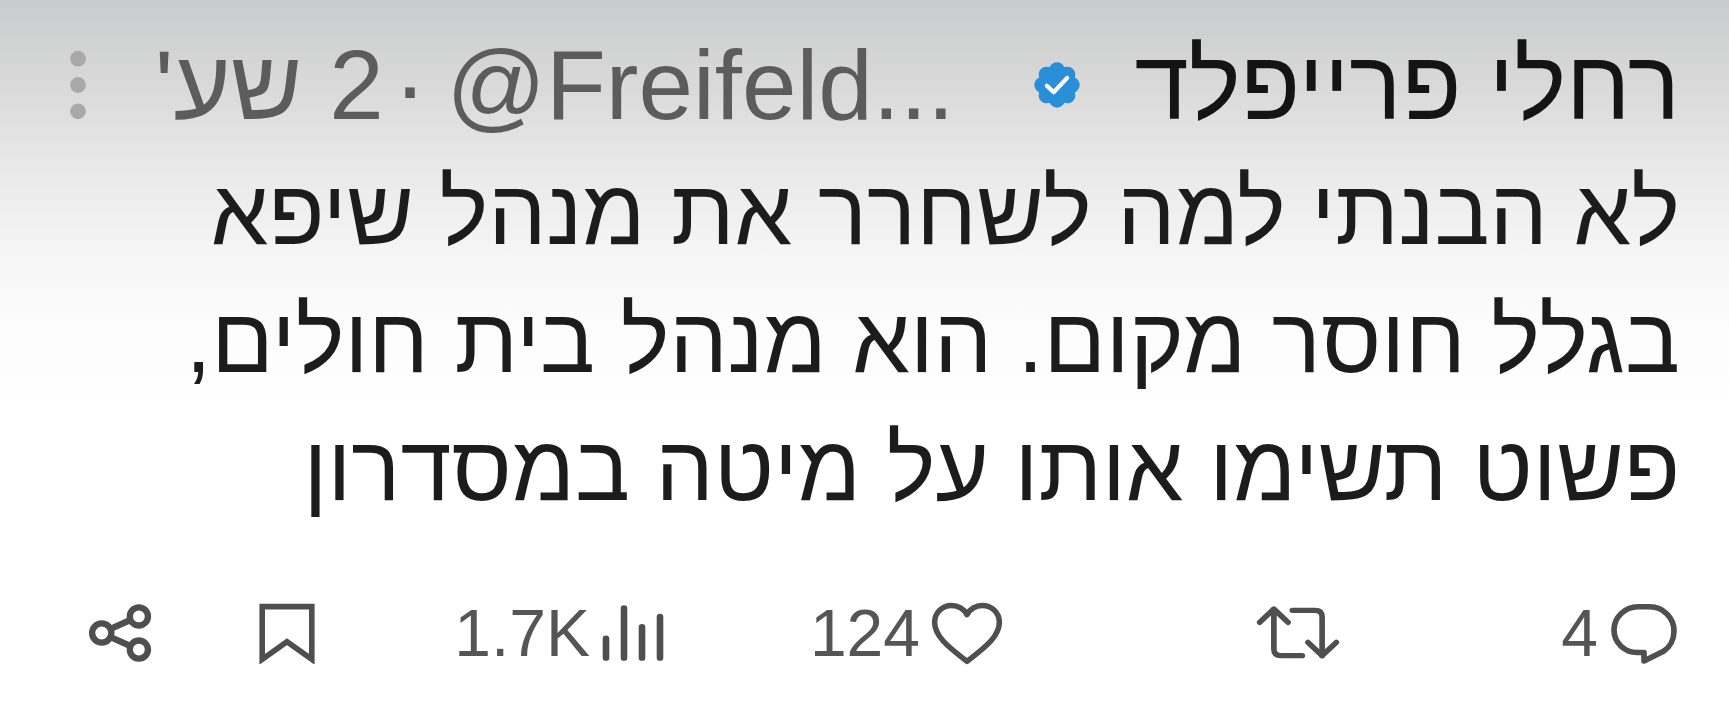 The width and height of the screenshot is (1729, 711). I want to click on bookmark-button, so click(287, 633).